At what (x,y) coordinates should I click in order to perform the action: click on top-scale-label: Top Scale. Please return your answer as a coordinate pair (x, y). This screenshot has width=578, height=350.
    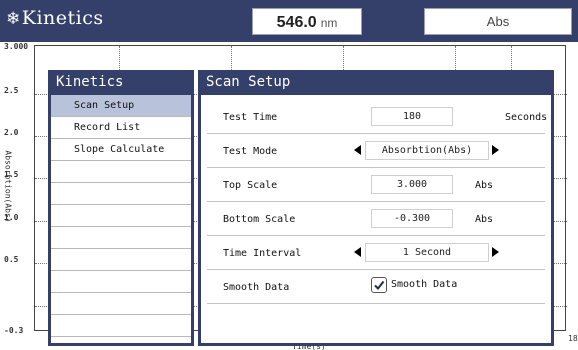
    Looking at the image, I should click on (250, 185).